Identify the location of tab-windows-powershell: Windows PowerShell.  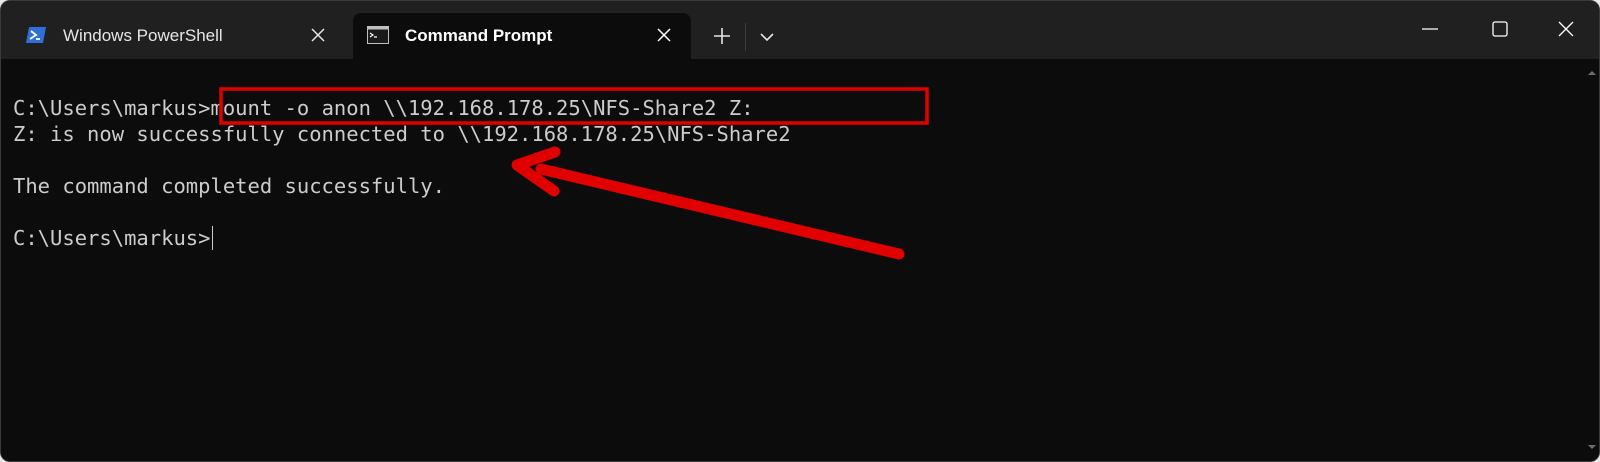
(178, 36).